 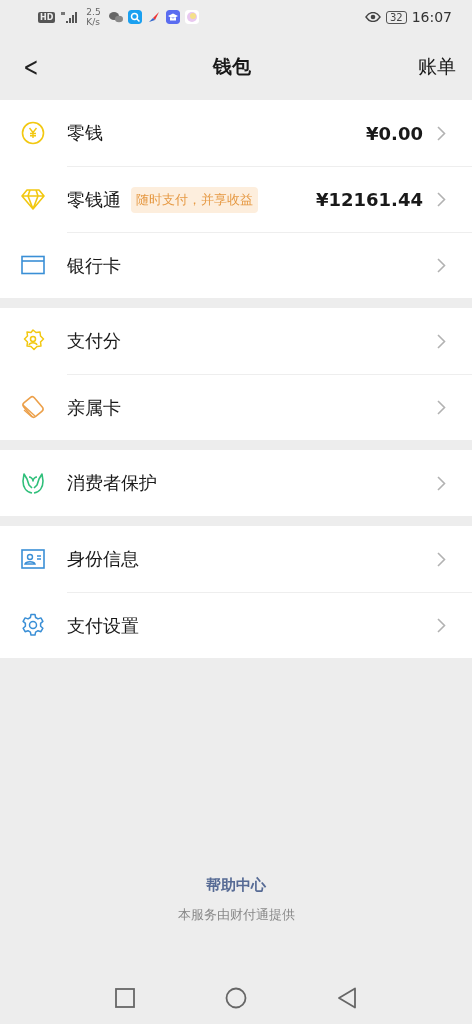 What do you see at coordinates (347, 998) in the screenshot?
I see `back-icon` at bounding box center [347, 998].